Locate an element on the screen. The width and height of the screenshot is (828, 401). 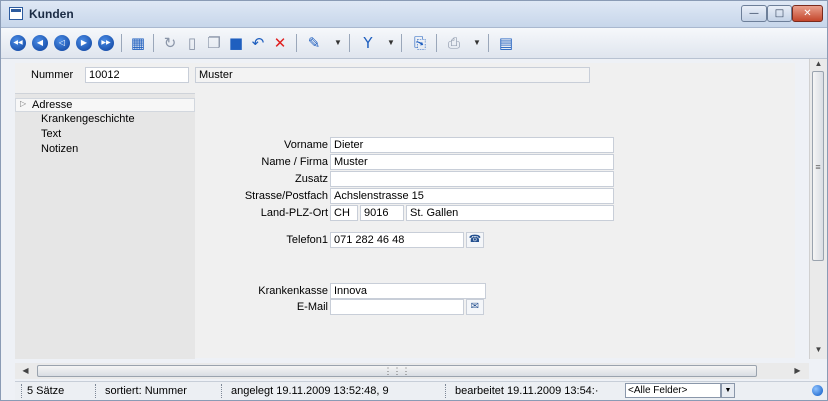
nummer-label: Nummer is located at coordinates (52, 75).